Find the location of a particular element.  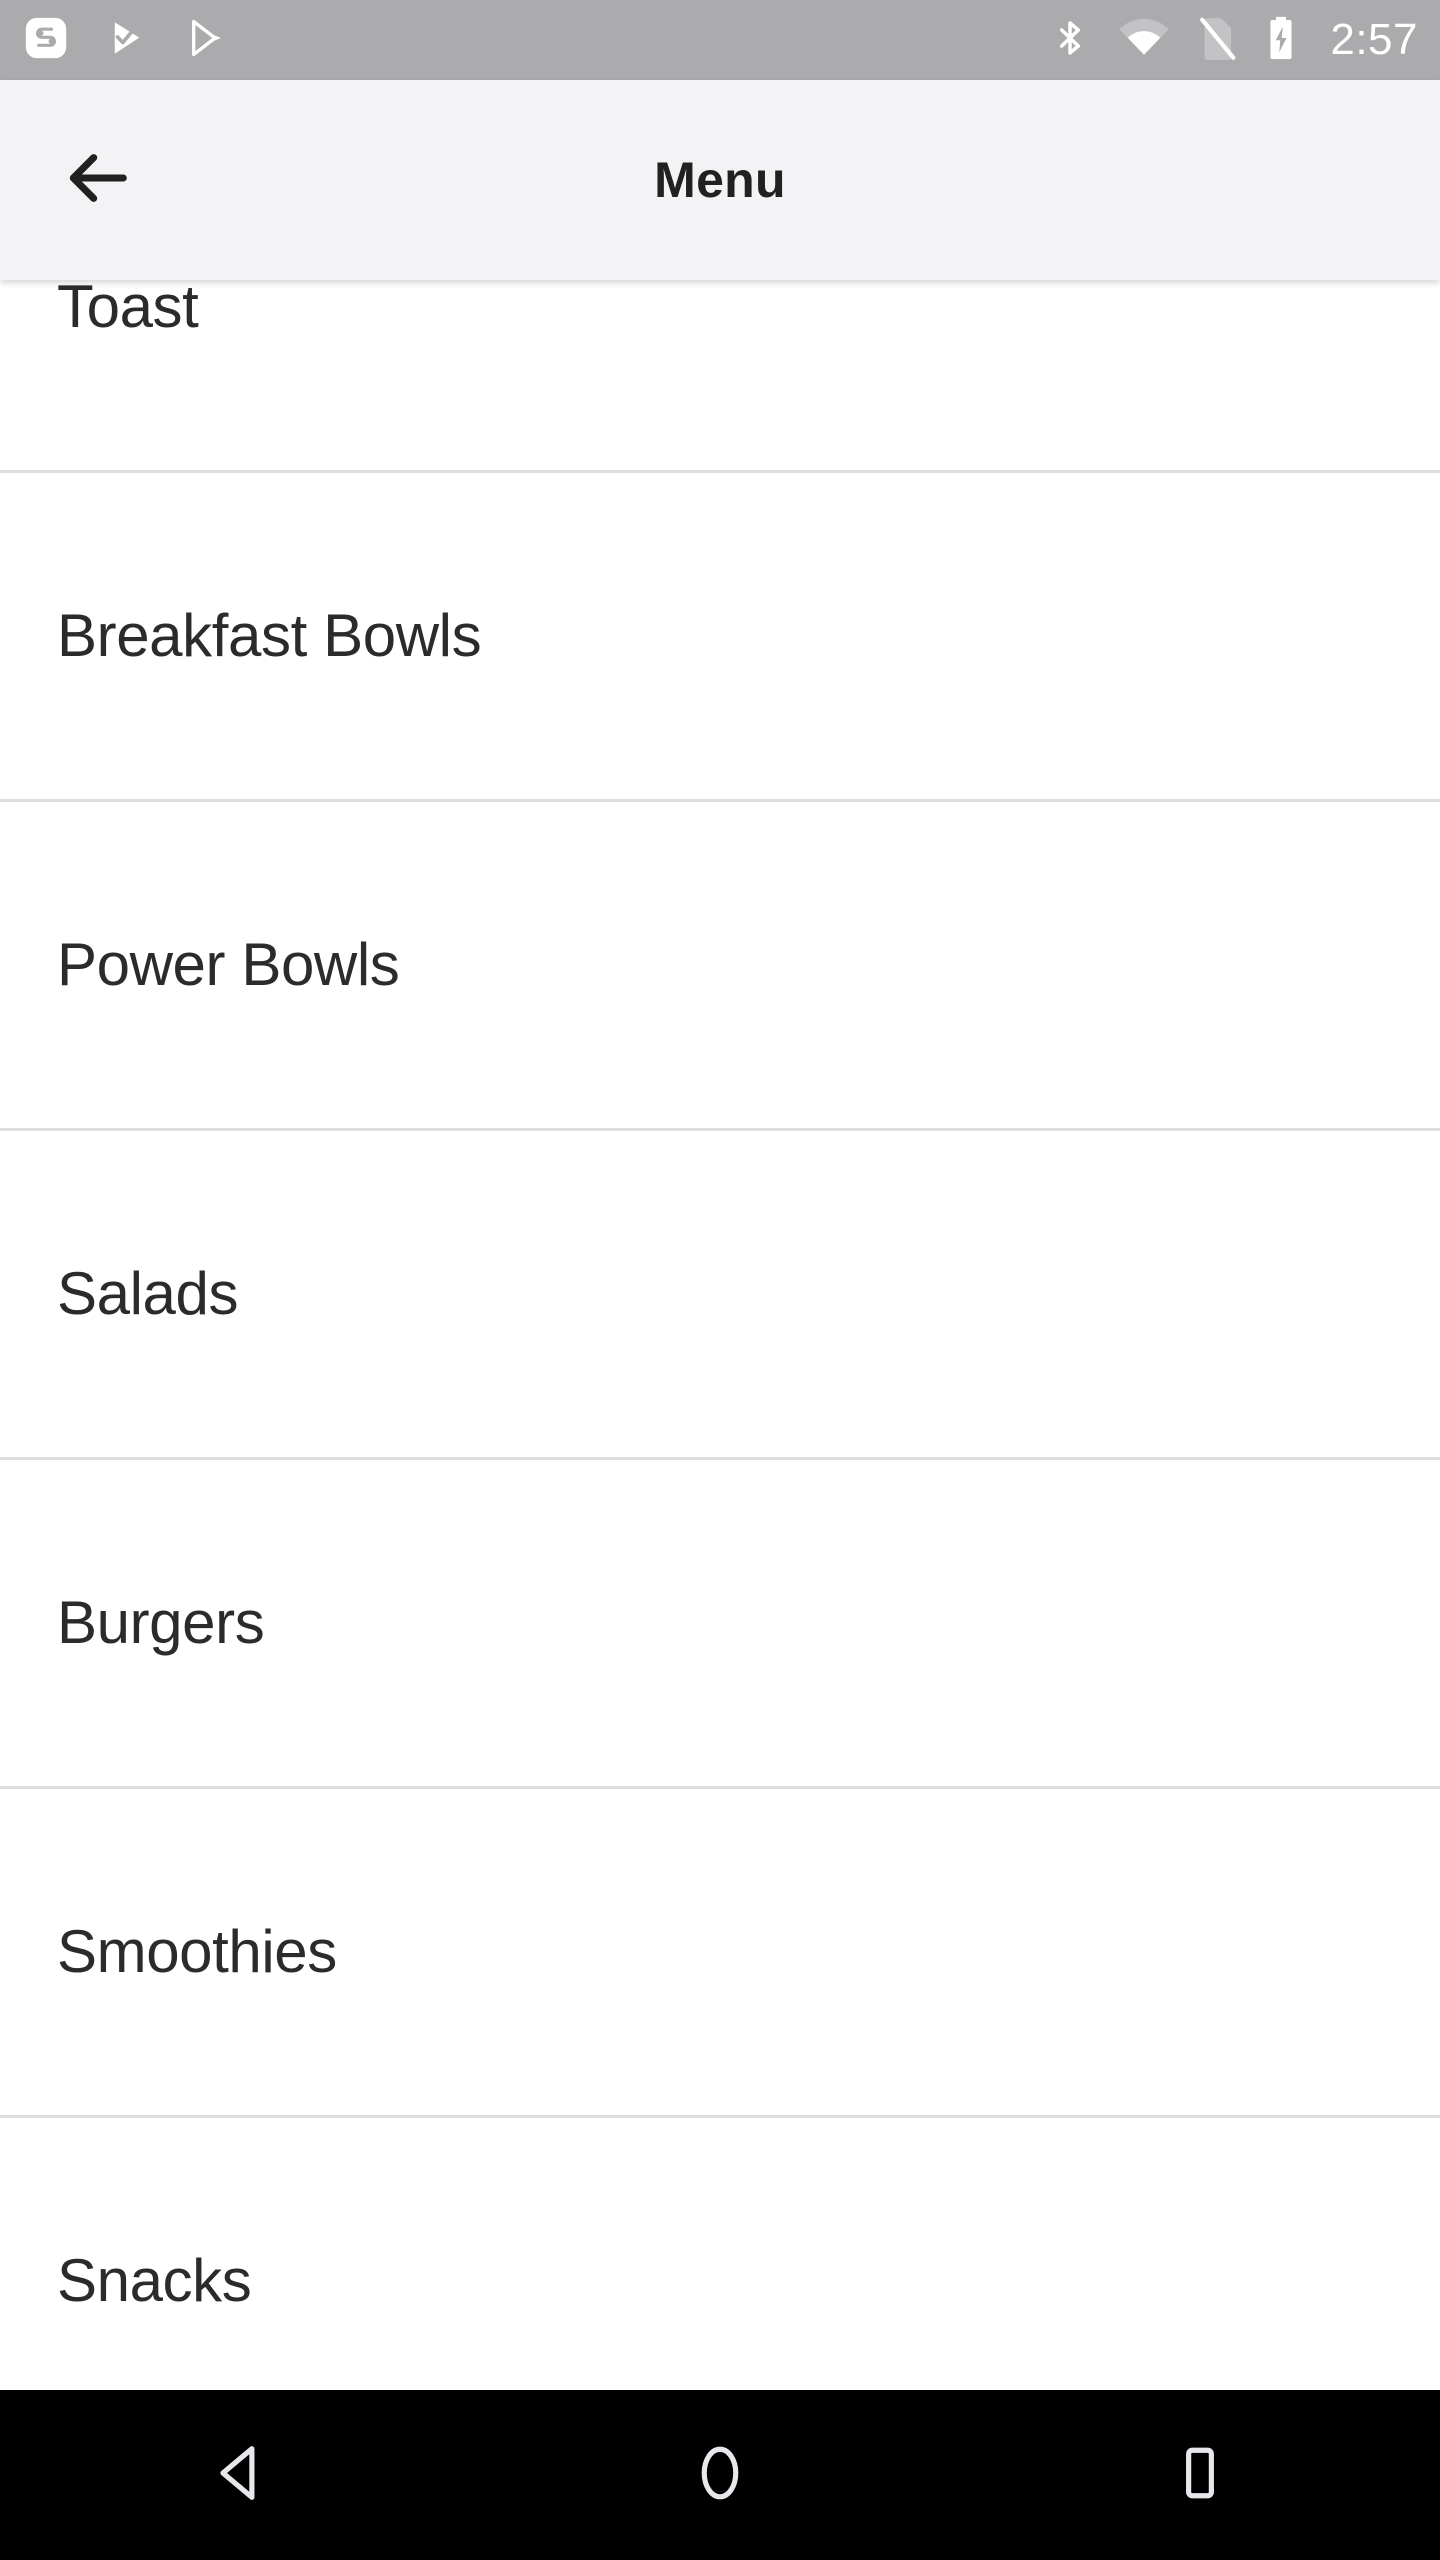

arrow-back-icon is located at coordinates (98, 180).